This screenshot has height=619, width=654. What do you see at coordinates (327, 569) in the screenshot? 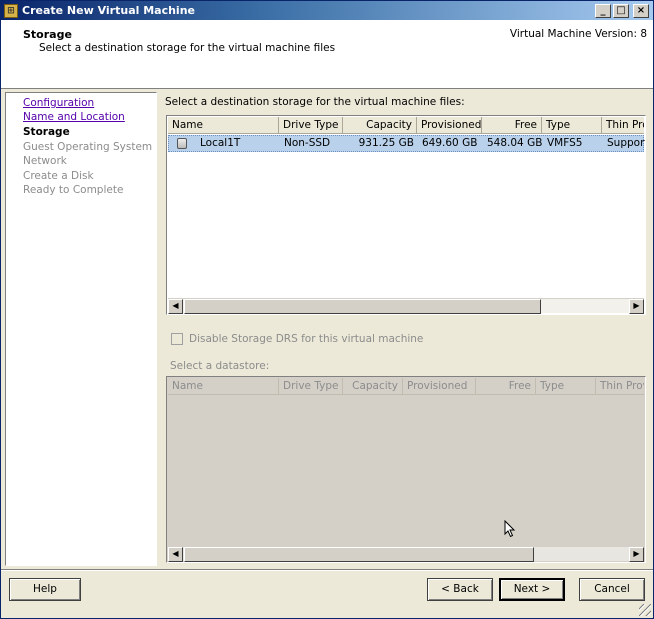
I see `footer-divider` at bounding box center [327, 569].